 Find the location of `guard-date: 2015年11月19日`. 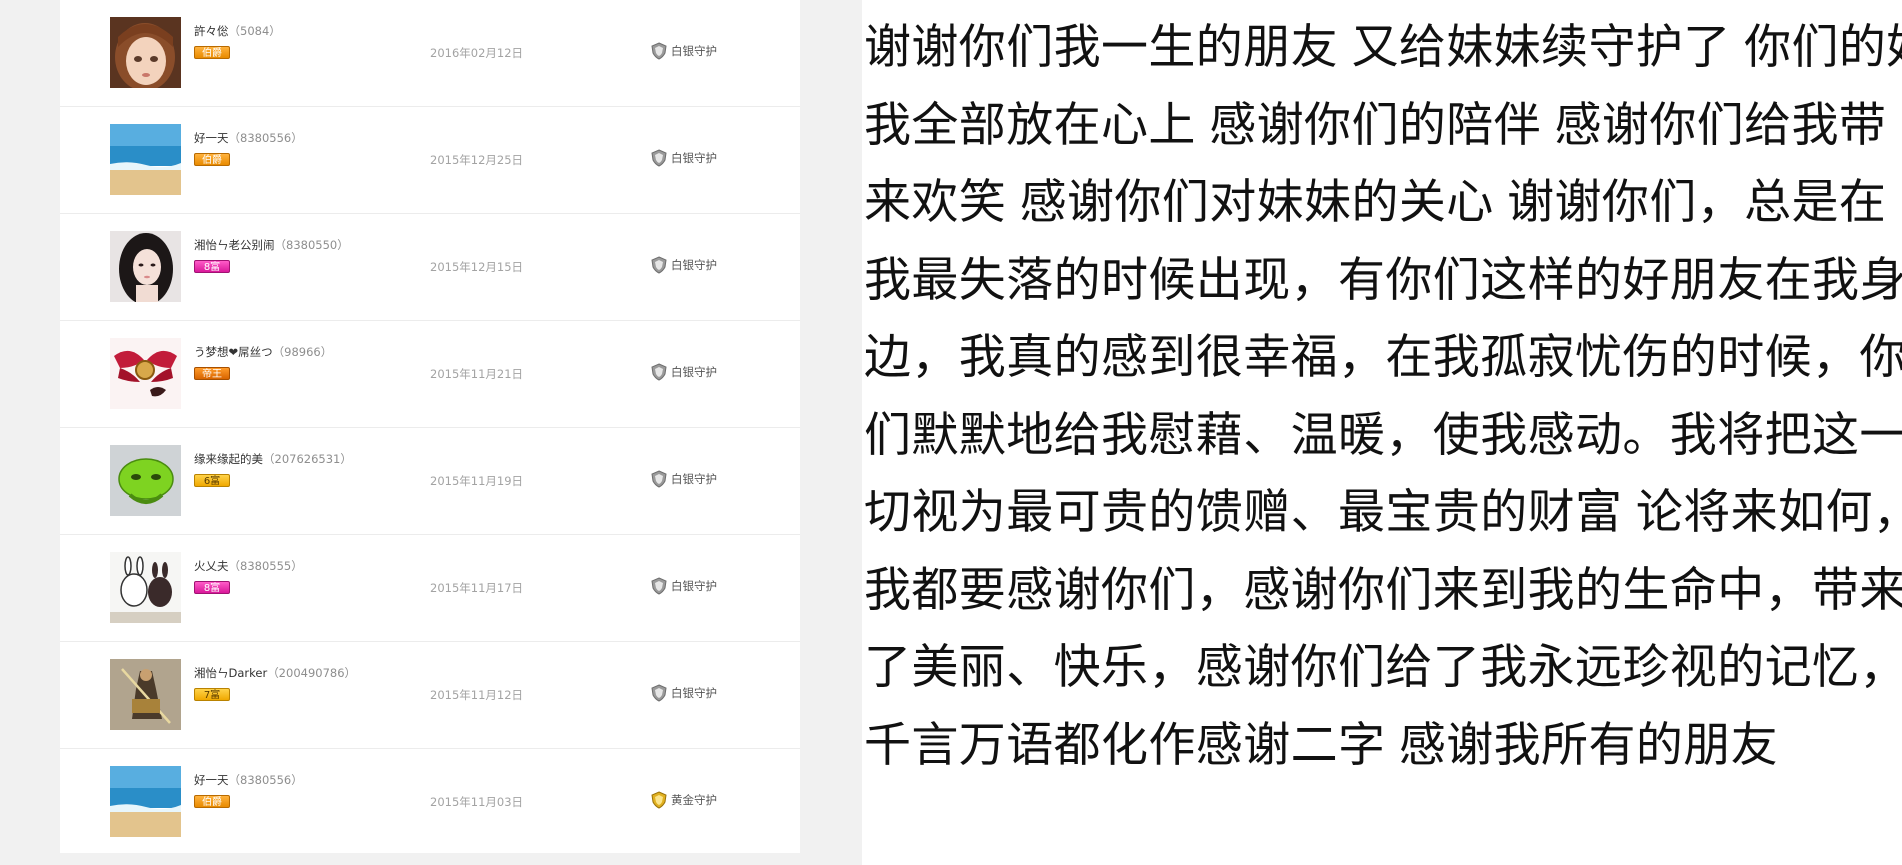

guard-date: 2015年11月19日 is located at coordinates (477, 481).